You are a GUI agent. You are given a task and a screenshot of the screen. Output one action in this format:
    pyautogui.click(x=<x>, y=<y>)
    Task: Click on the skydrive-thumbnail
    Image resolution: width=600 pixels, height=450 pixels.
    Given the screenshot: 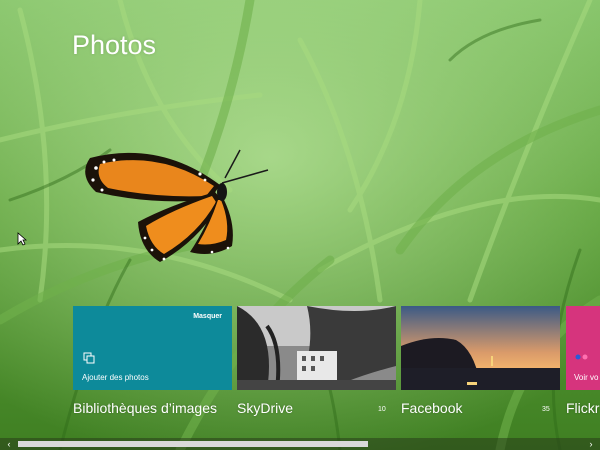 What is the action you would take?
    pyautogui.click(x=316, y=348)
    